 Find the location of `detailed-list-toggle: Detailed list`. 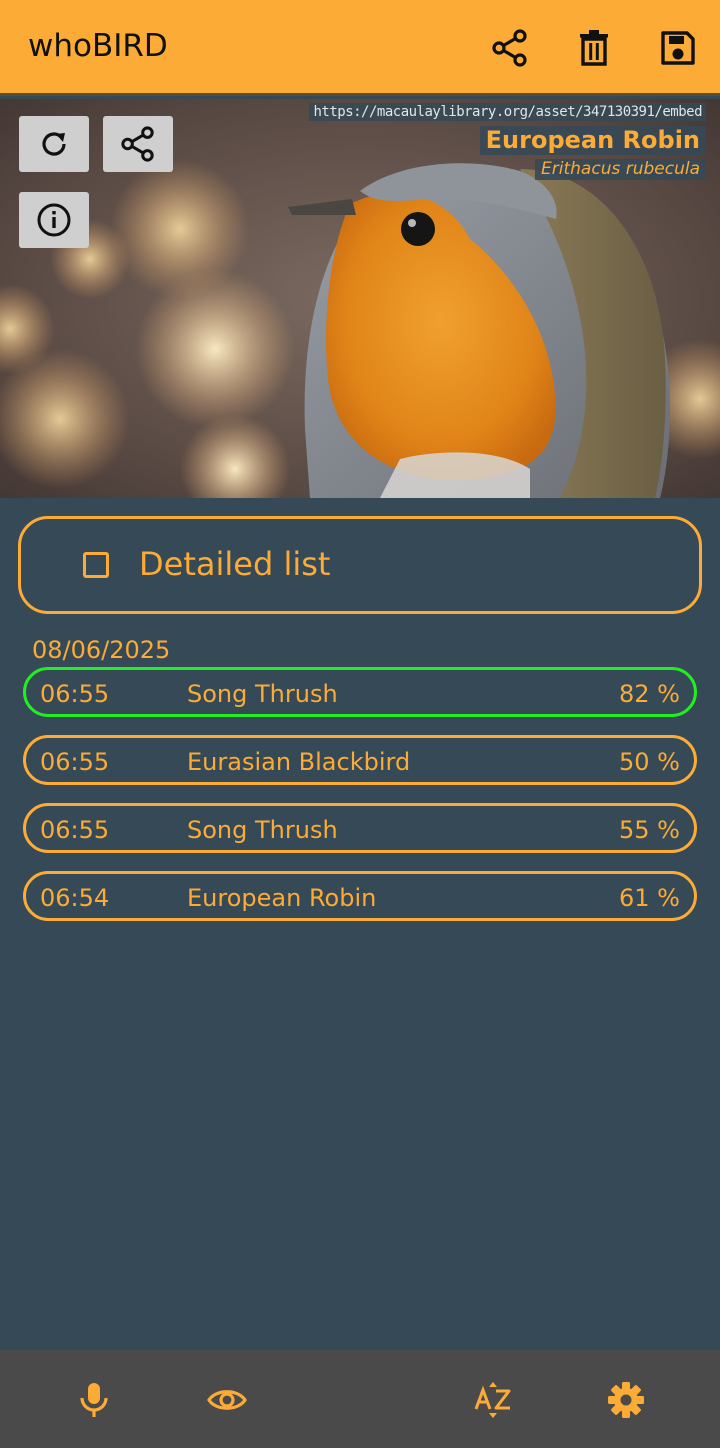

detailed-list-toggle: Detailed list is located at coordinates (360, 565).